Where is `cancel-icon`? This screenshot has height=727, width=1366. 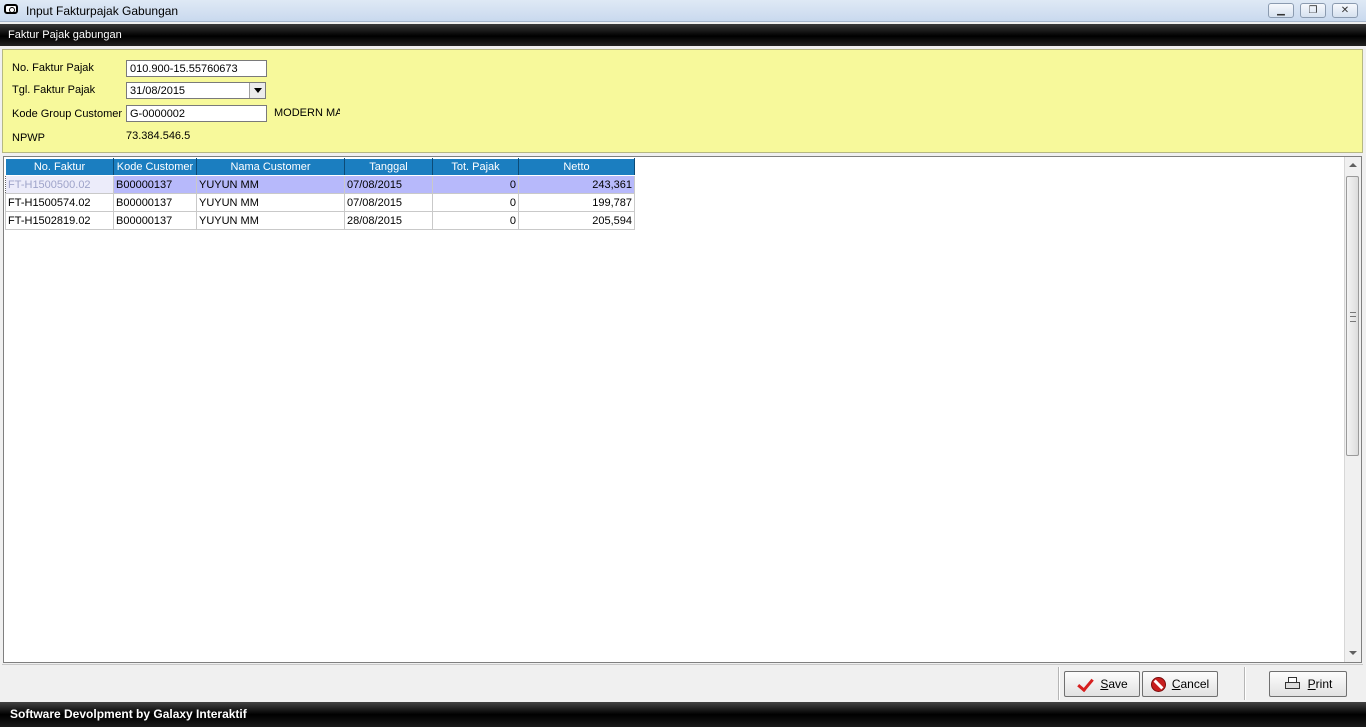
cancel-icon is located at coordinates (1158, 684).